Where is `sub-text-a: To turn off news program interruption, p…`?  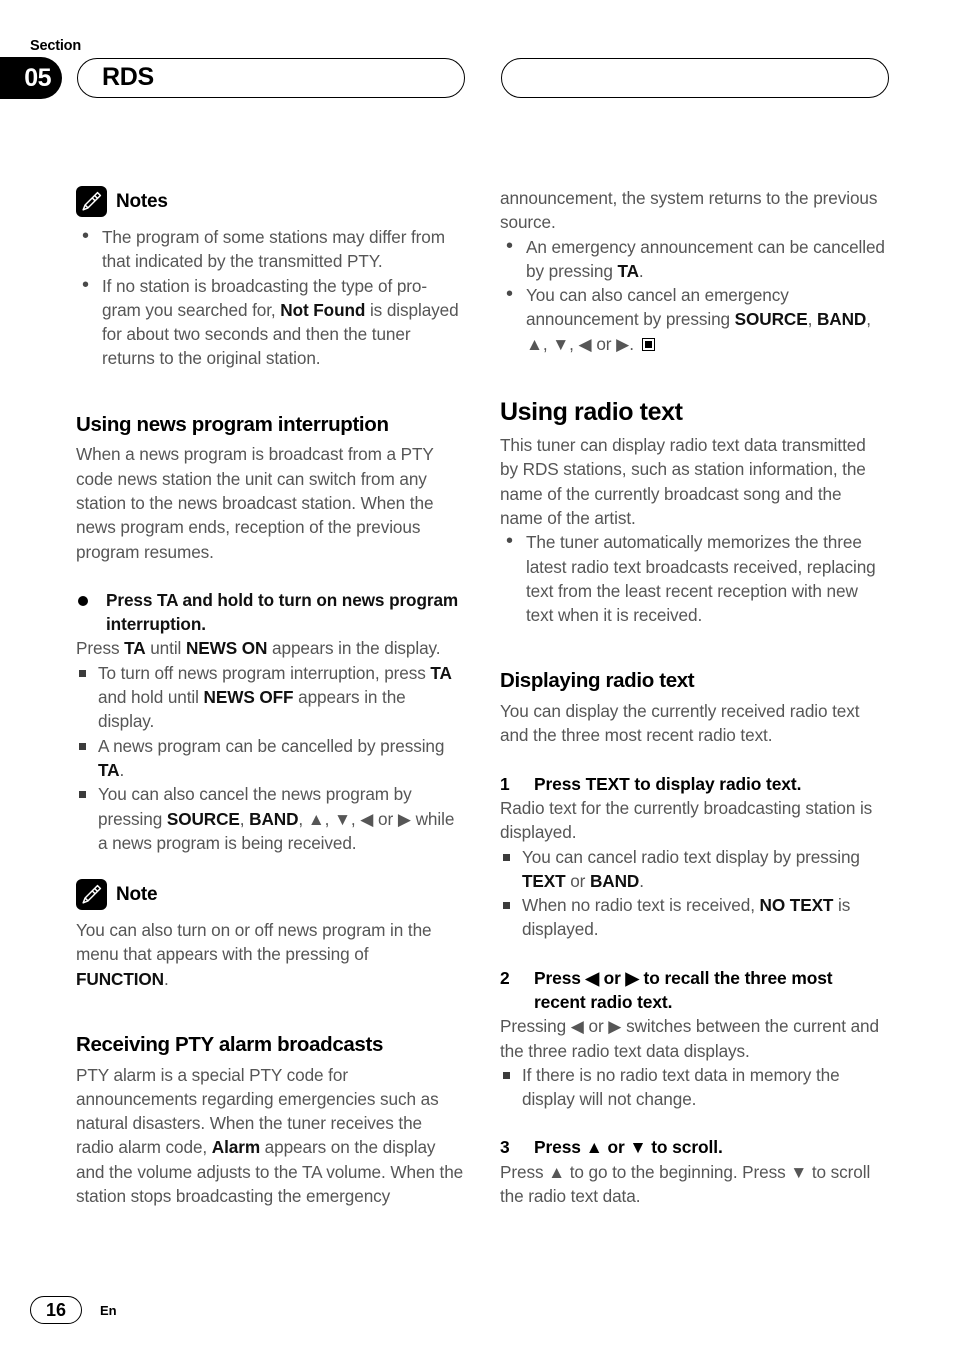 sub-text-a: To turn off news program interruption, p… is located at coordinates (264, 672).